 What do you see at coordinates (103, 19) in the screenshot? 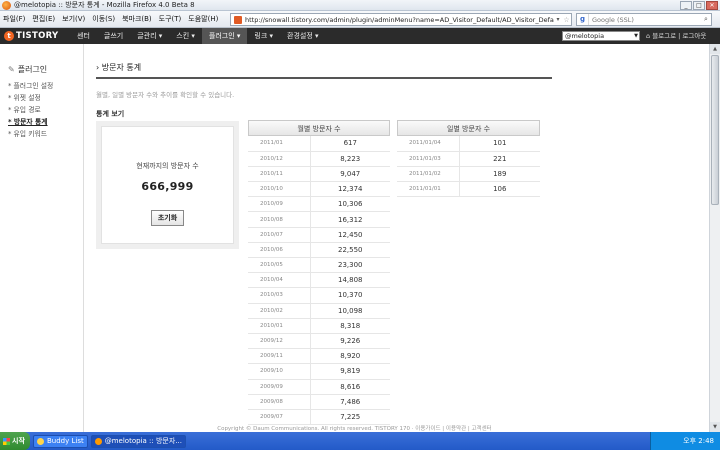
I see `menu-history: 이동(S)` at bounding box center [103, 19].